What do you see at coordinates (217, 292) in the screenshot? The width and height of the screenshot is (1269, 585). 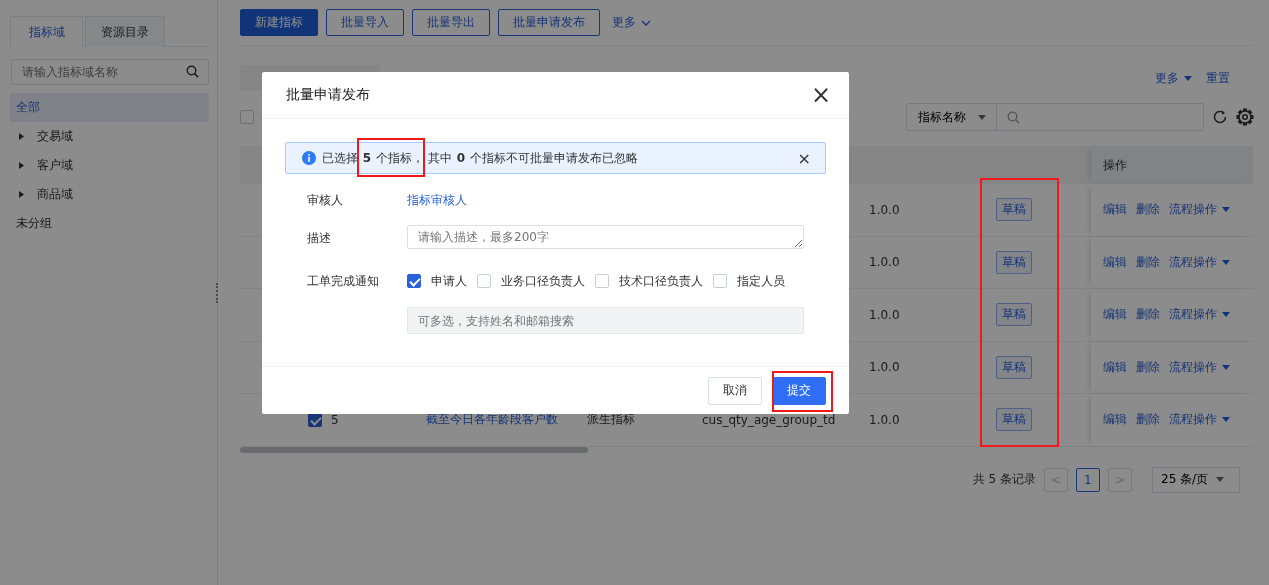 I see `resize-handle` at bounding box center [217, 292].